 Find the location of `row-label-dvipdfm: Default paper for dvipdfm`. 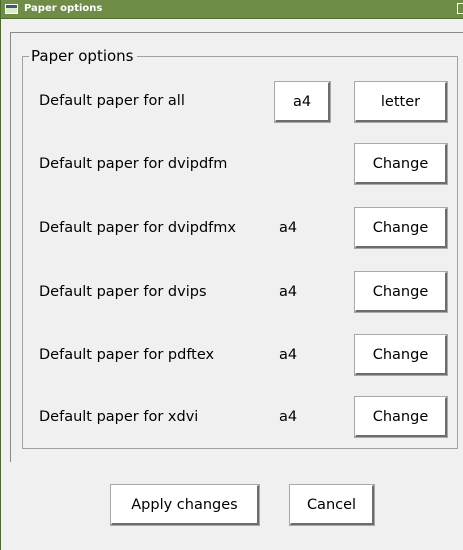

row-label-dvipdfm: Default paper for dvipdfm is located at coordinates (133, 164).